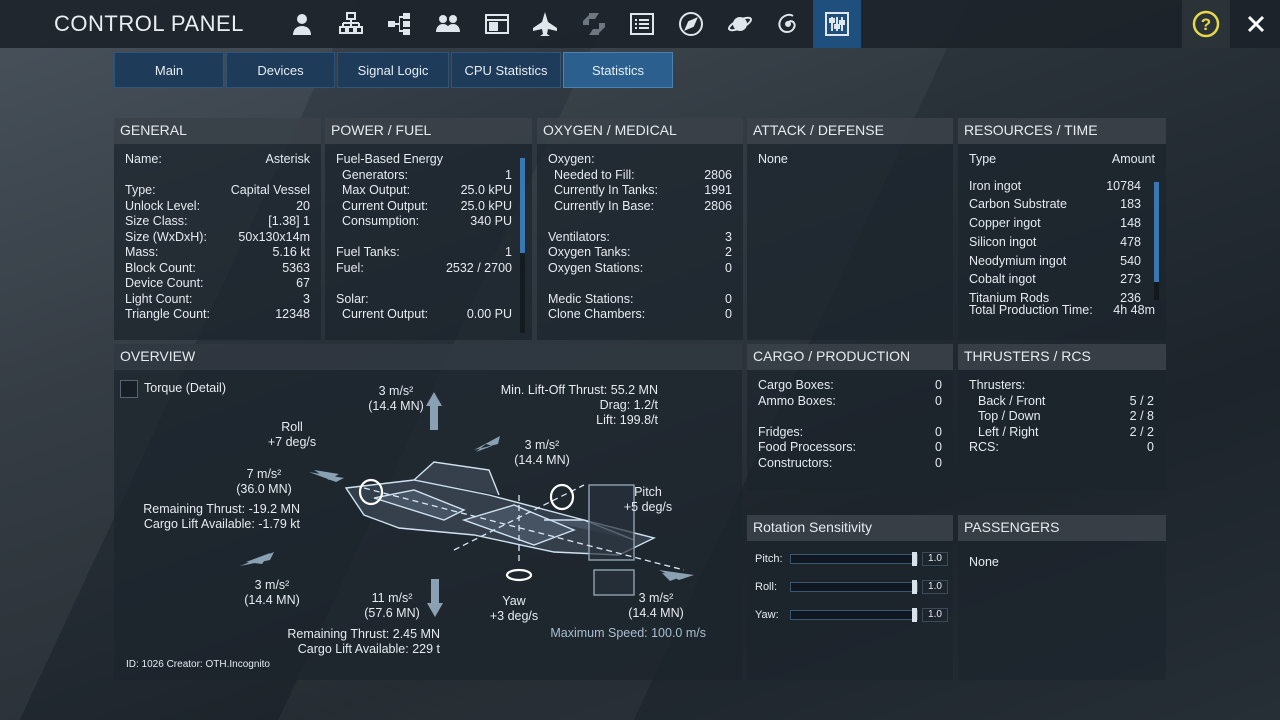 The height and width of the screenshot is (720, 1280). What do you see at coordinates (448, 24) in the screenshot?
I see `faction-icon` at bounding box center [448, 24].